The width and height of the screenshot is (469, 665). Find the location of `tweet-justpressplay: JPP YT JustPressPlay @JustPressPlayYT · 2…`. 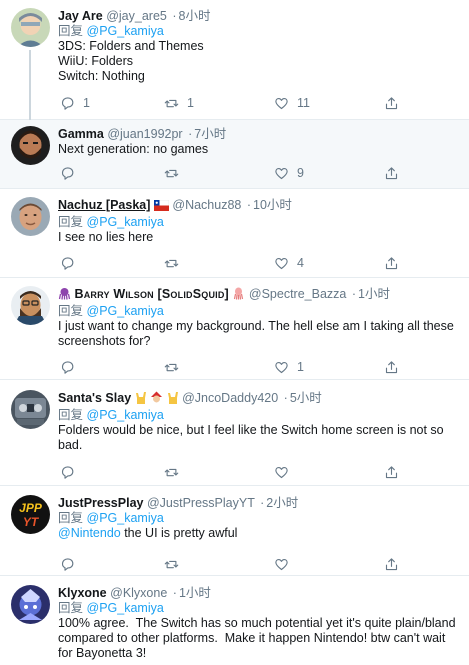

tweet-justpressplay: JPP YT JustPressPlay @JustPressPlayYT · 2… is located at coordinates (234, 531).